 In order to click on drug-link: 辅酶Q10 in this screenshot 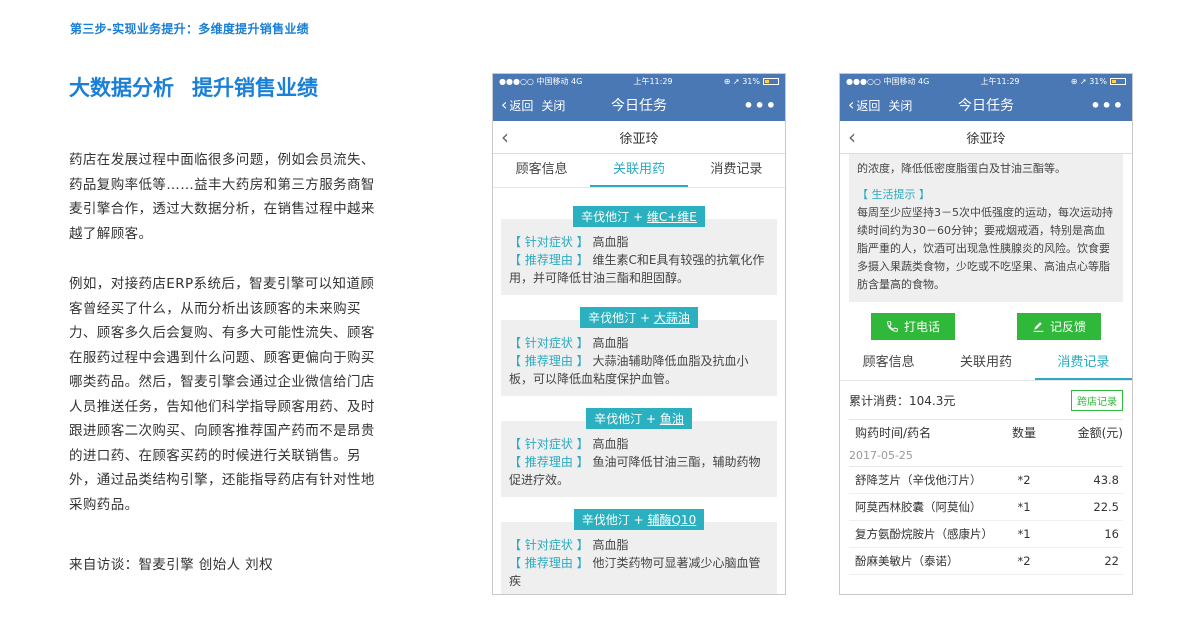, I will do `click(671, 520)`.